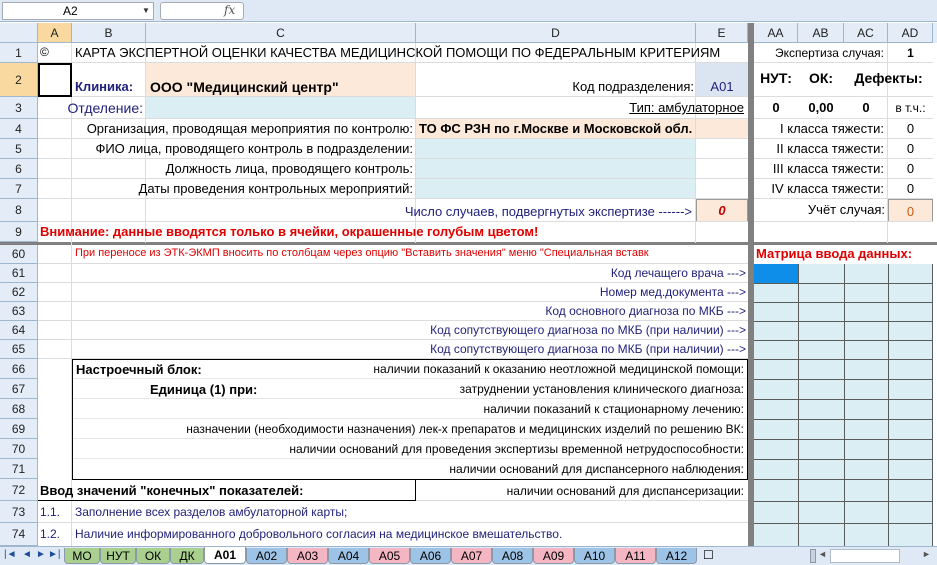 Image resolution: width=937 pixels, height=565 pixels. What do you see at coordinates (19, 254) in the screenshot?
I see `row-header: 60` at bounding box center [19, 254].